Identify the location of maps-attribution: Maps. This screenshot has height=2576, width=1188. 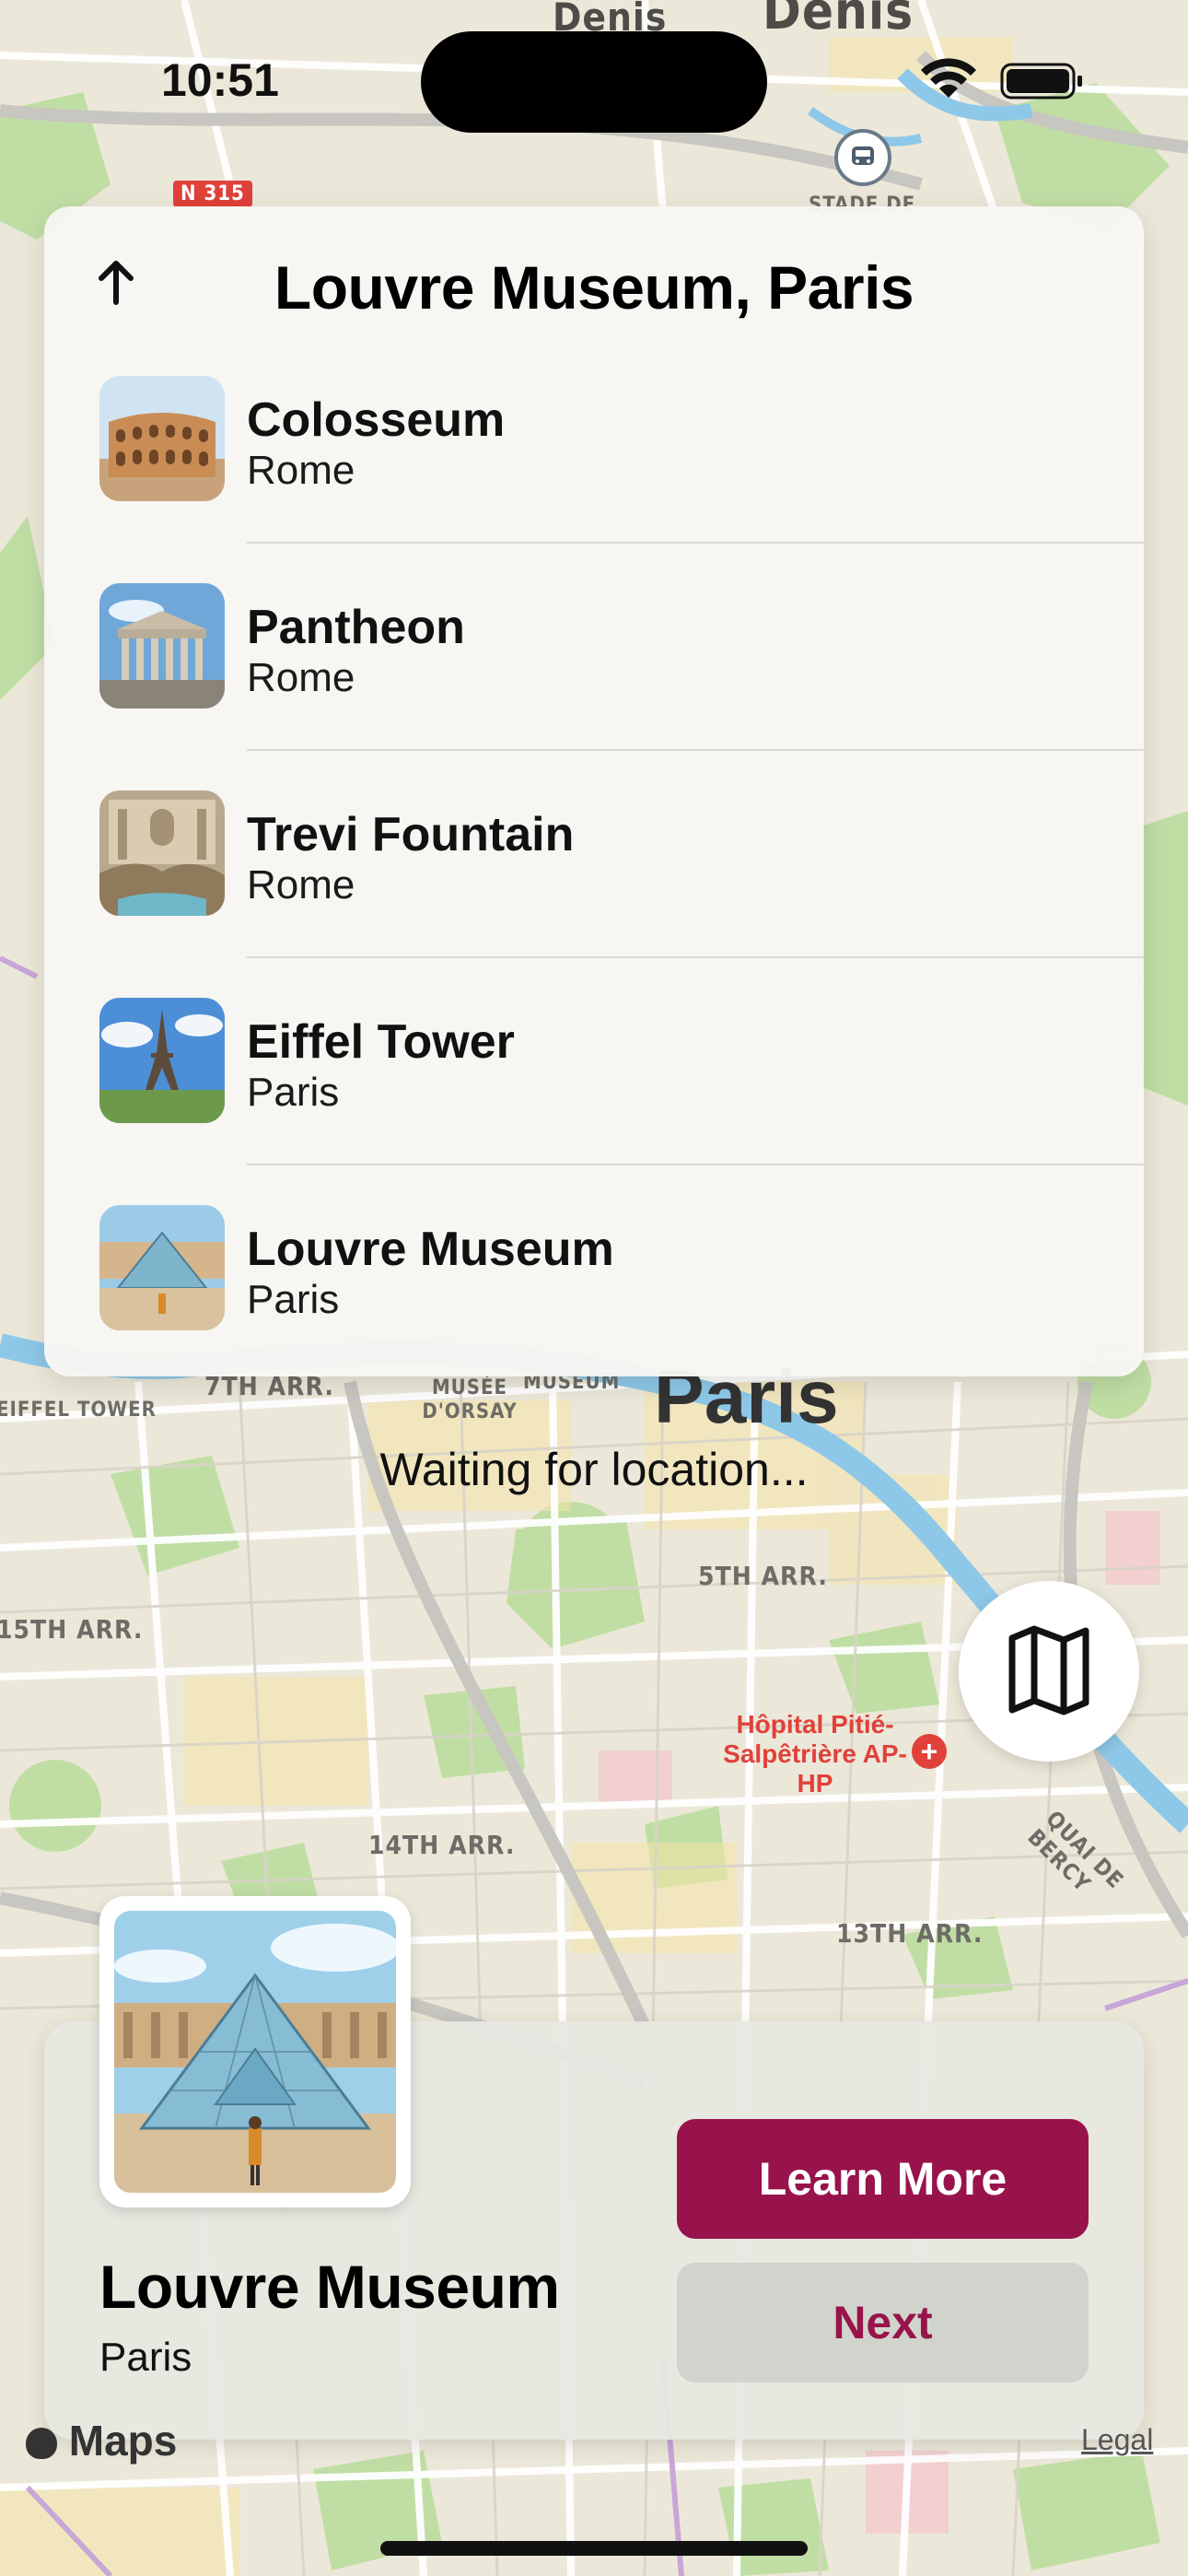
(101, 2440).